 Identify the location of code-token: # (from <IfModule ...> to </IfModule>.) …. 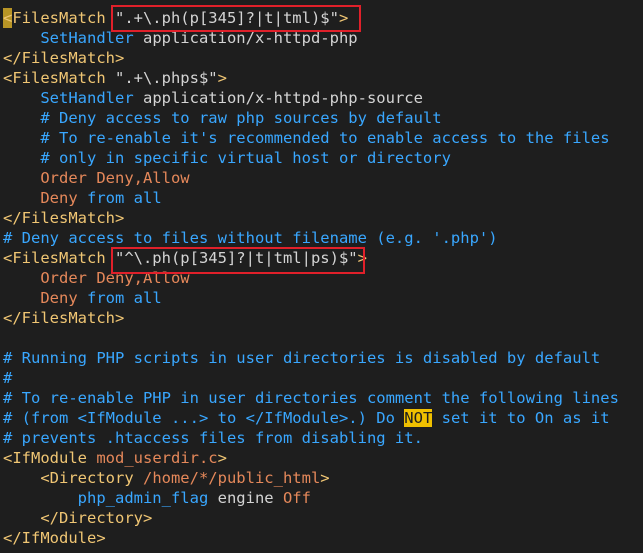
(204, 418).